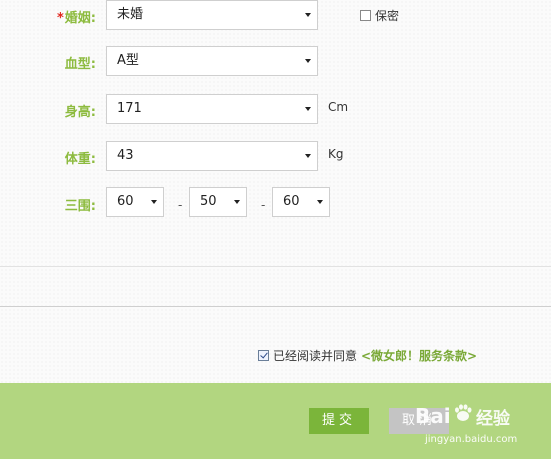 This screenshot has width=551, height=459. What do you see at coordinates (80, 64) in the screenshot?
I see `blood-type-label: 血型:` at bounding box center [80, 64].